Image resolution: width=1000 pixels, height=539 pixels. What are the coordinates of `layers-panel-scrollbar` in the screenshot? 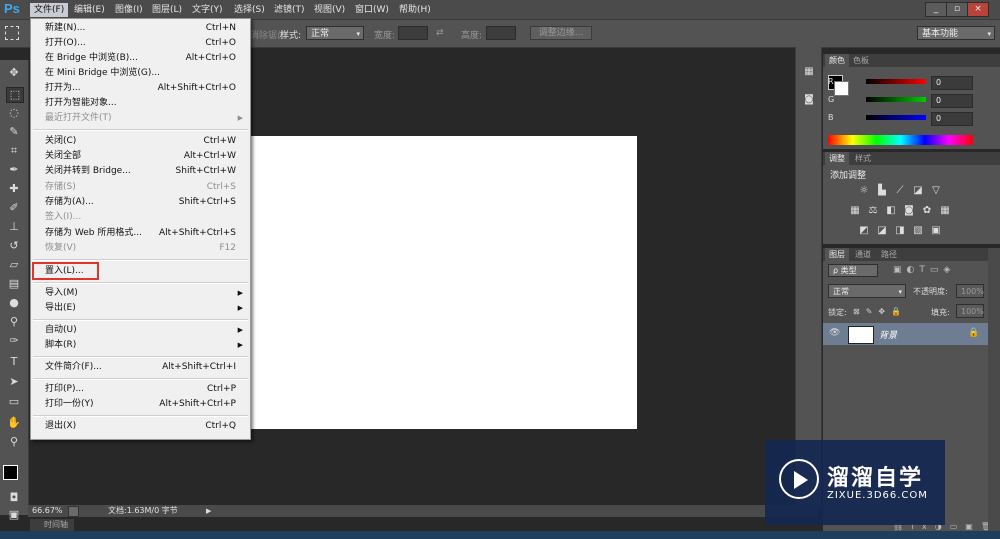 It's located at (994, 389).